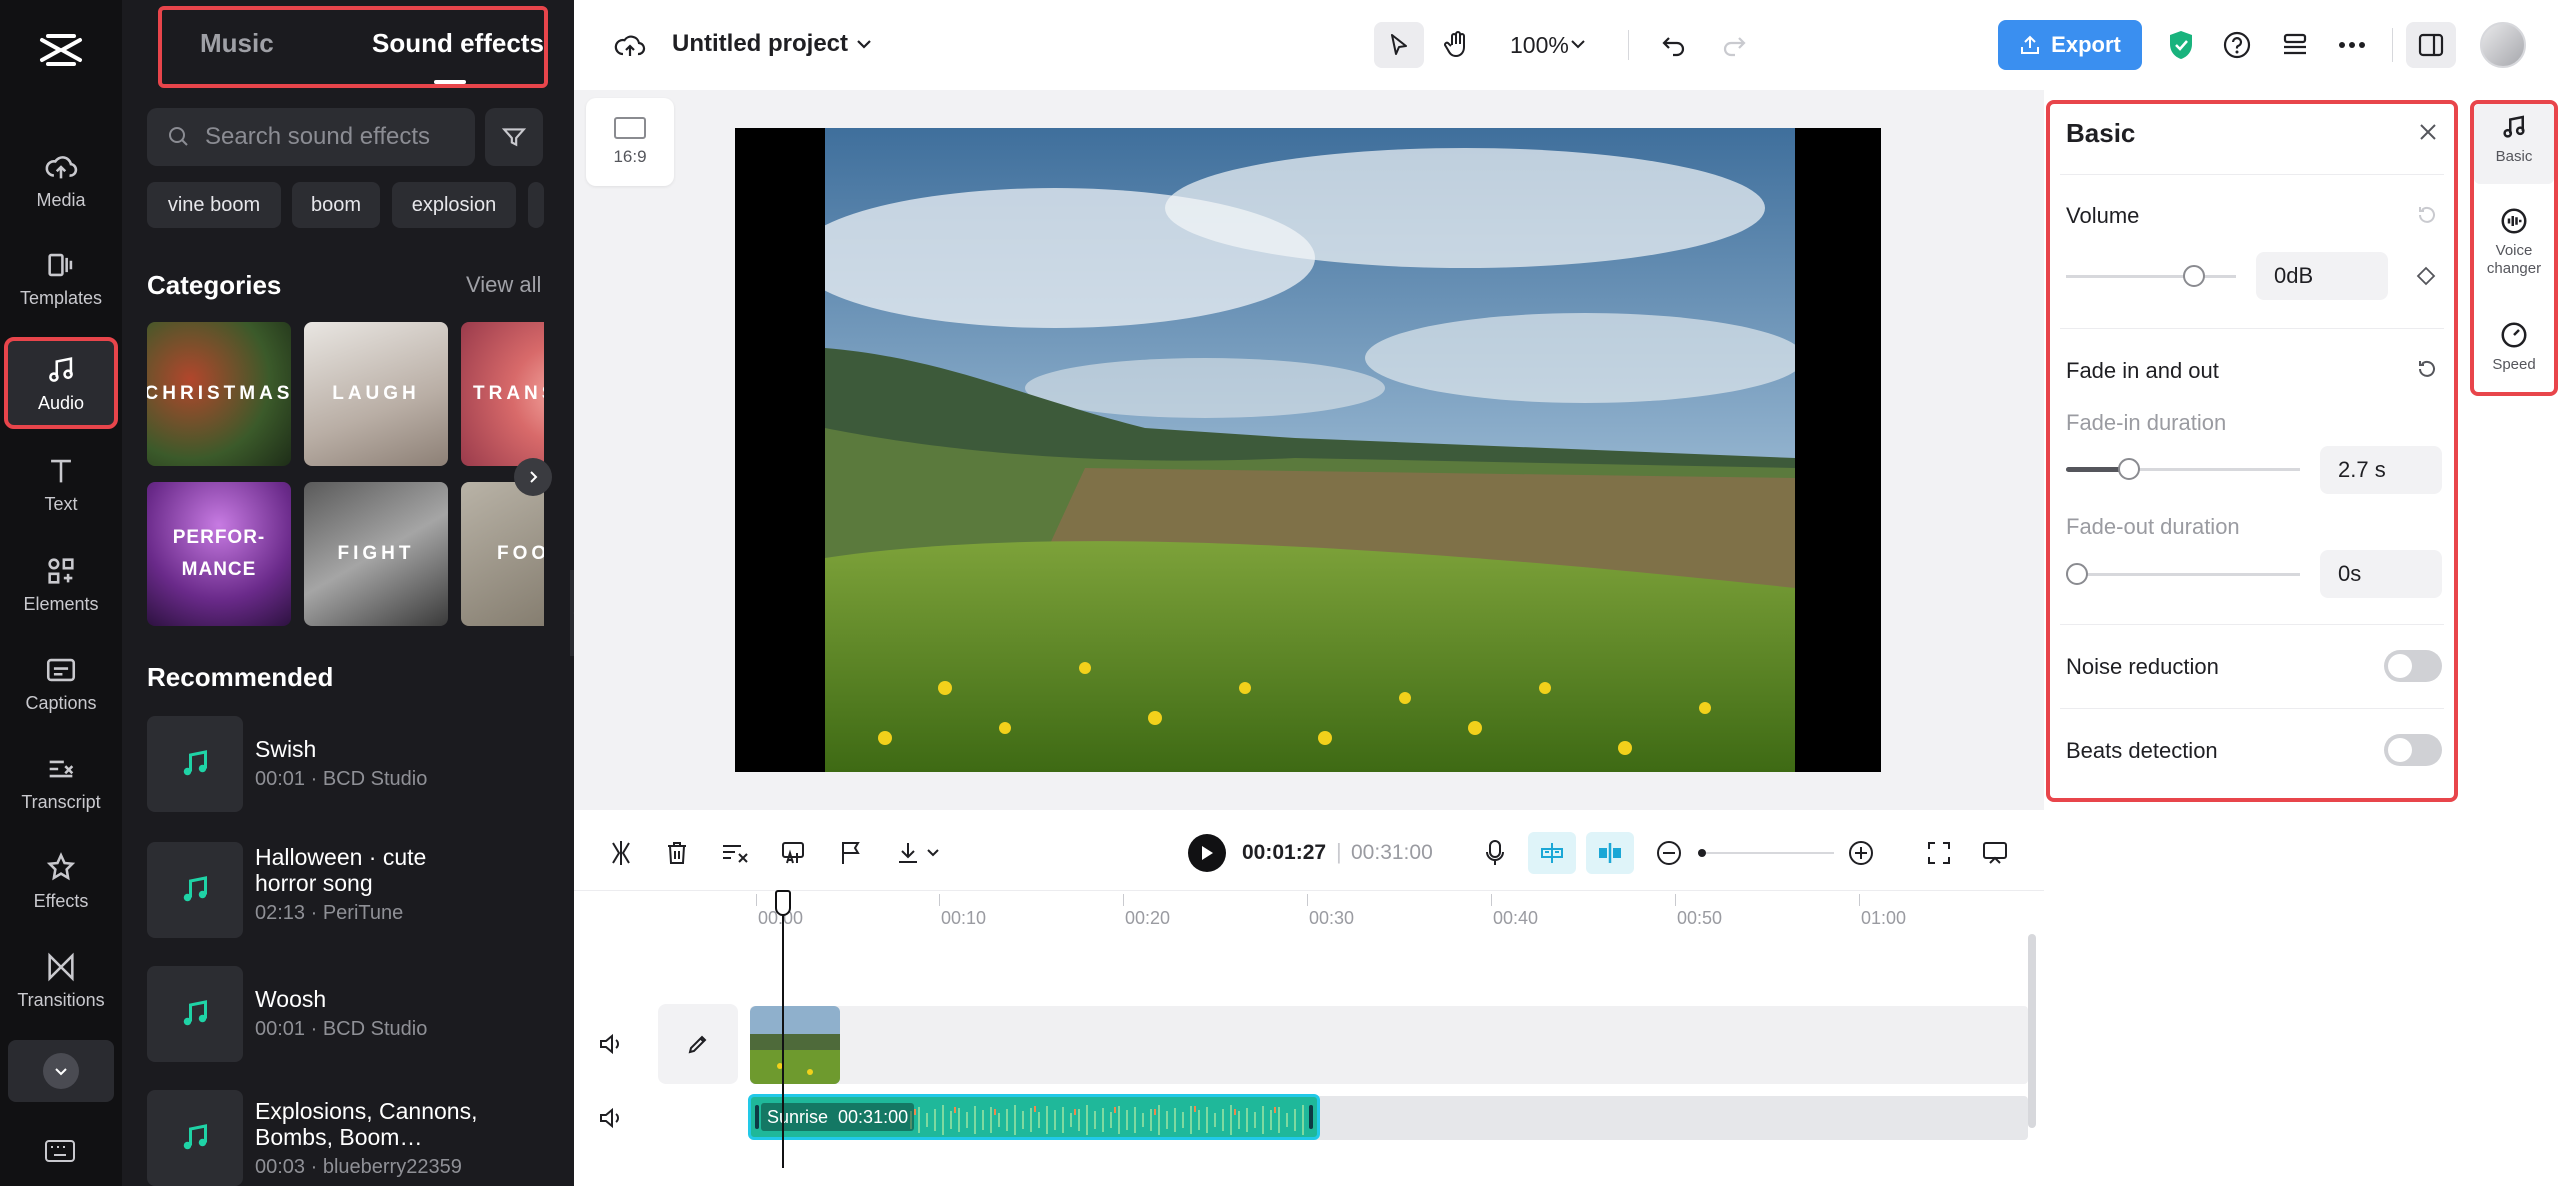 The image size is (2558, 1186). I want to click on rail-elements: Elements, so click(61, 584).